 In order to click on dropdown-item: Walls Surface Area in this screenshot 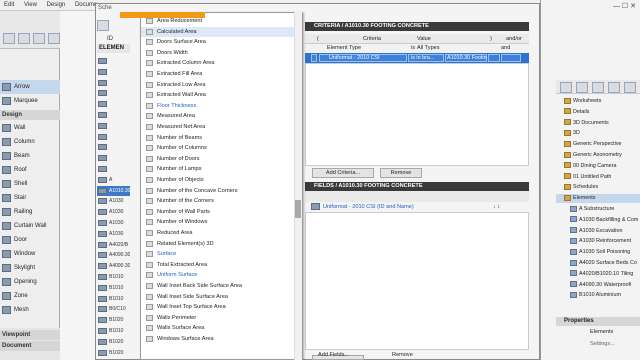, I will do `click(218, 328)`.